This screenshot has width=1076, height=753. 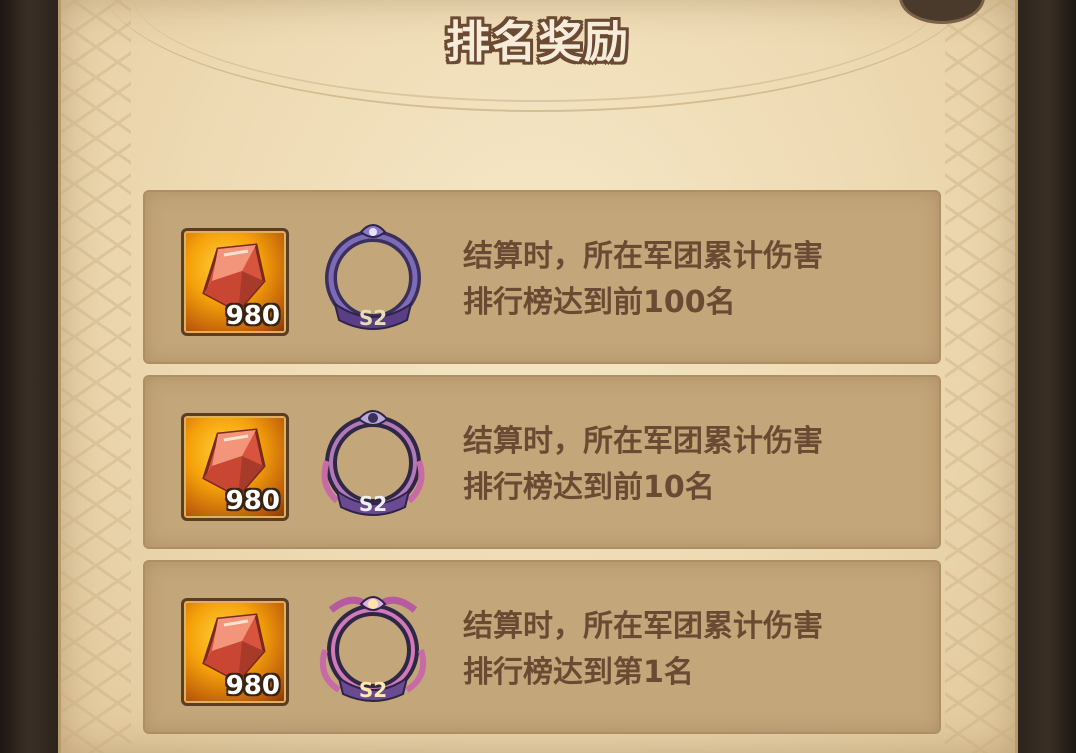 I want to click on frame-right-border, so click(x=1045, y=376).